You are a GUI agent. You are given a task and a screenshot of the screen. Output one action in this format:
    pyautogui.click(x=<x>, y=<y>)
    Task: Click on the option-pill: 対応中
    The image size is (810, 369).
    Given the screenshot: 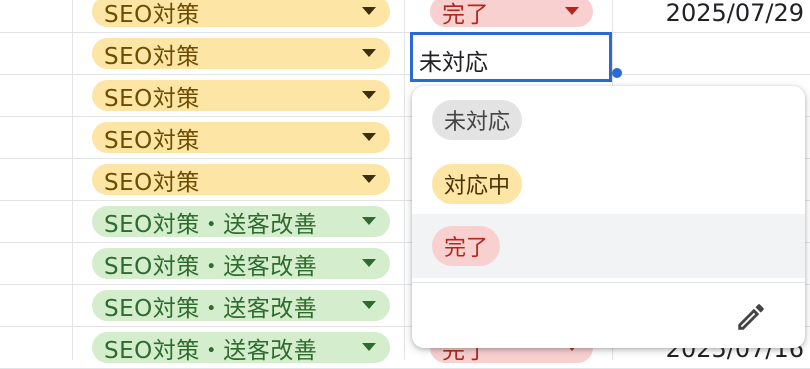 What is the action you would take?
    pyautogui.click(x=477, y=184)
    